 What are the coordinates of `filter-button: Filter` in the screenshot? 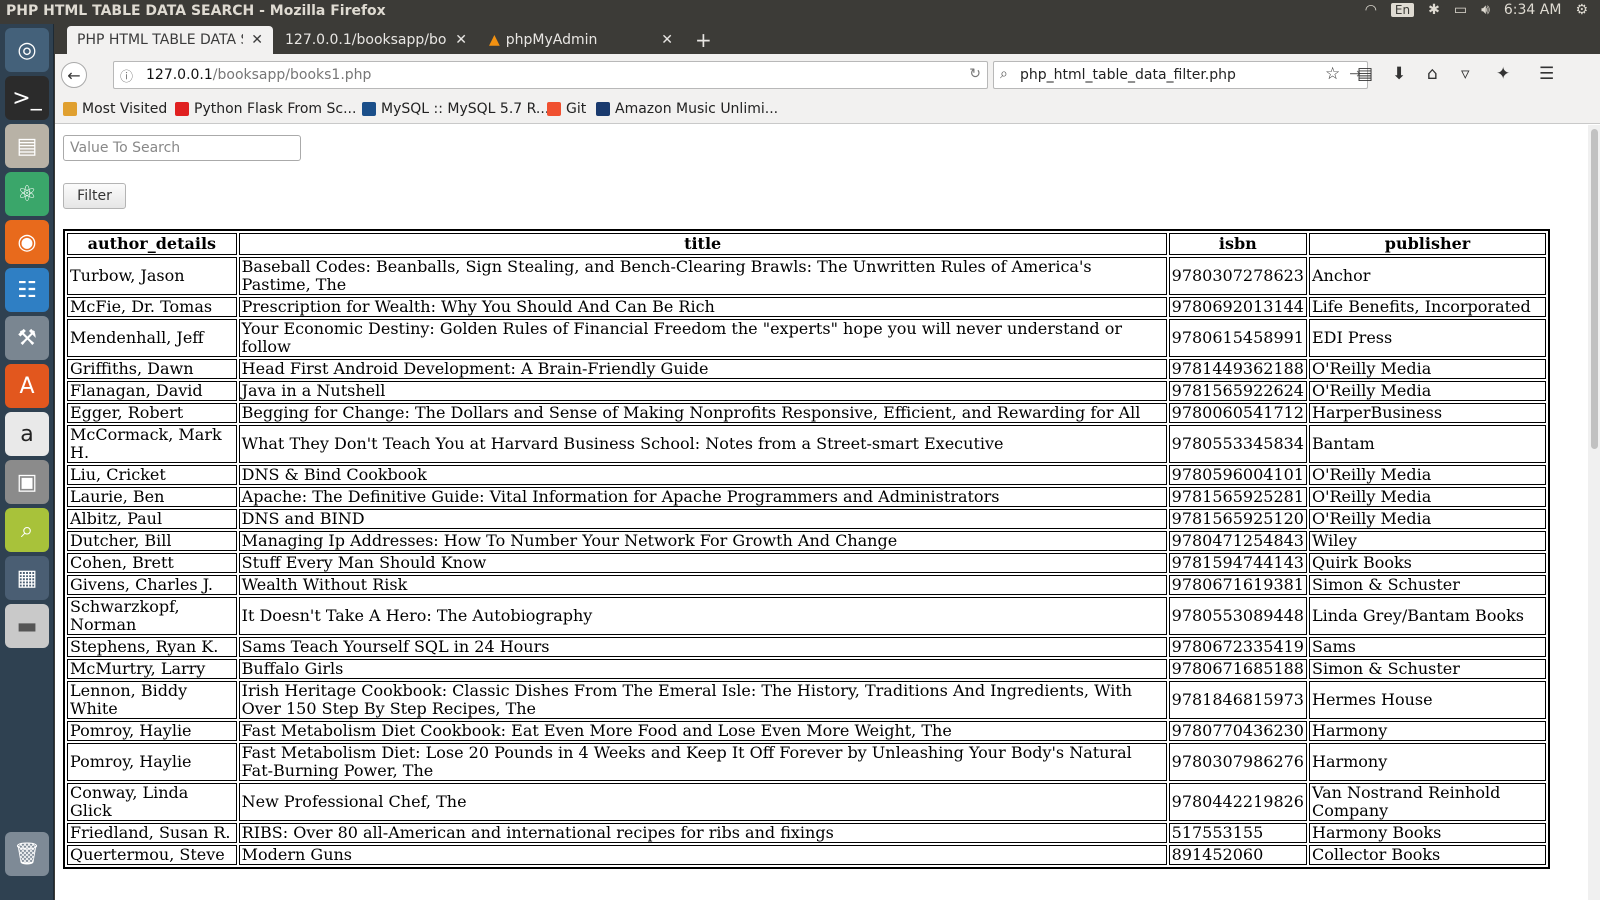 It's located at (94, 196).